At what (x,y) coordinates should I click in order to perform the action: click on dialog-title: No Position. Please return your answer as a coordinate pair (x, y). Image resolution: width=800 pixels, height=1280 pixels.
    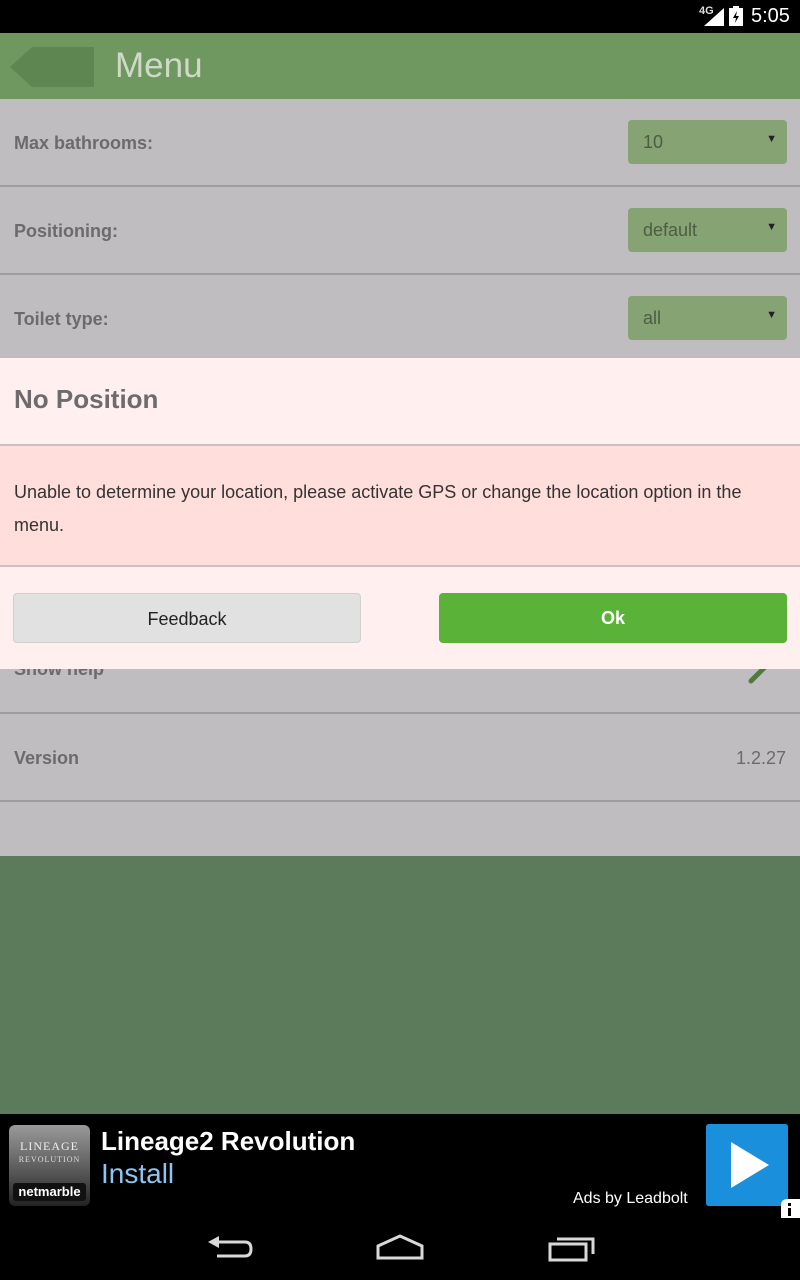
    Looking at the image, I should click on (86, 399).